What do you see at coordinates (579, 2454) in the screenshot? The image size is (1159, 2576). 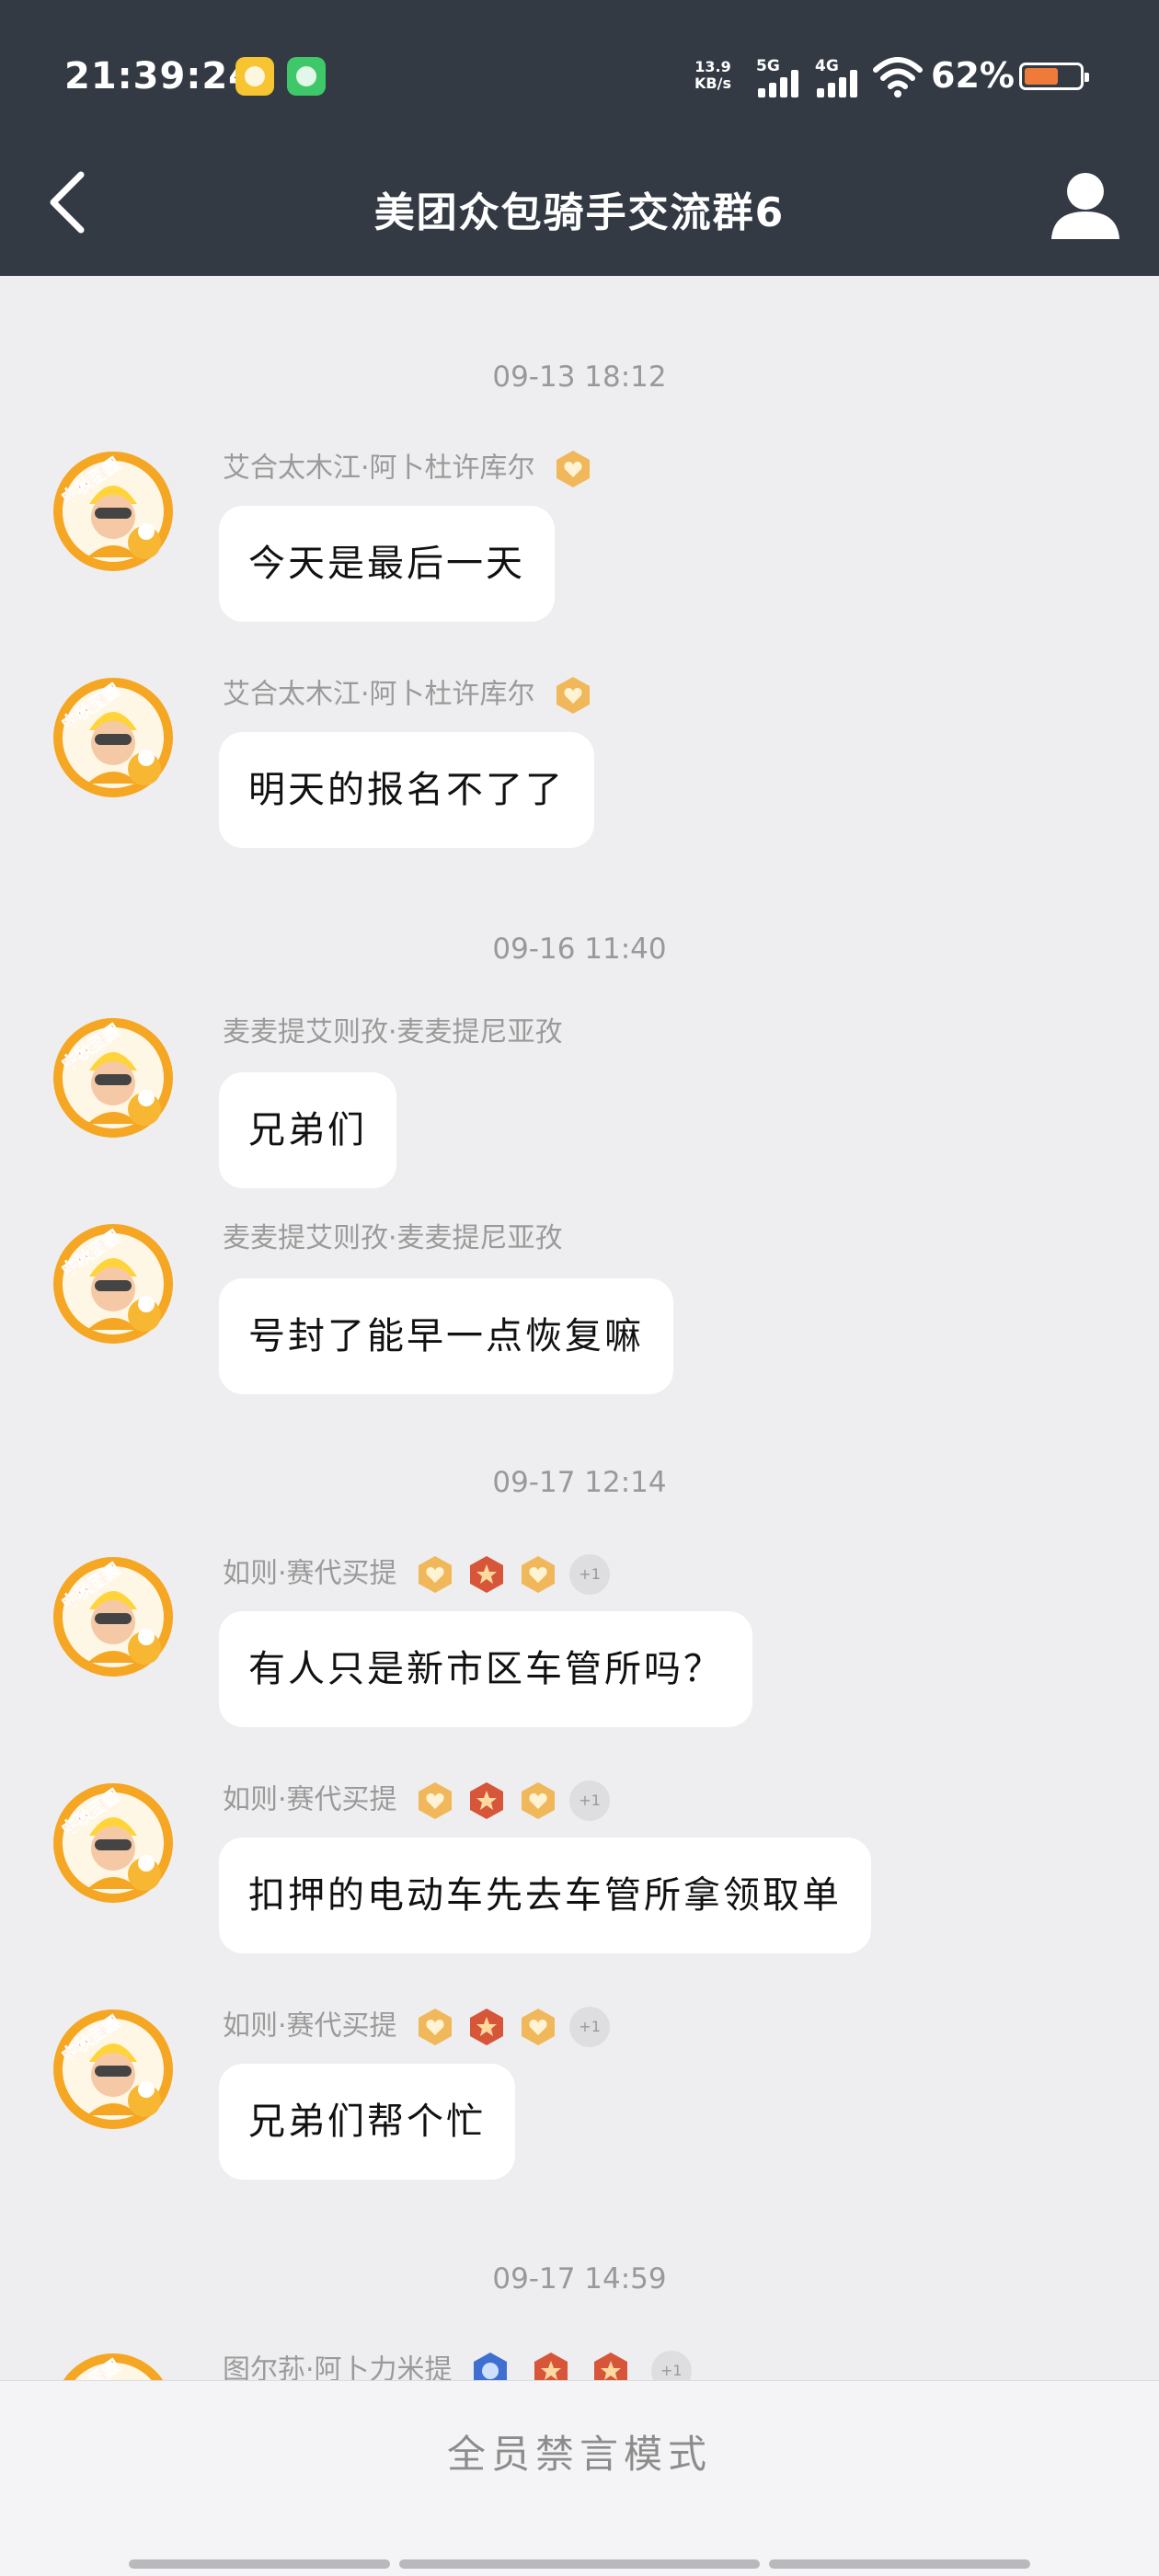 I see `mute-mode-label: 全员禁言模式` at bounding box center [579, 2454].